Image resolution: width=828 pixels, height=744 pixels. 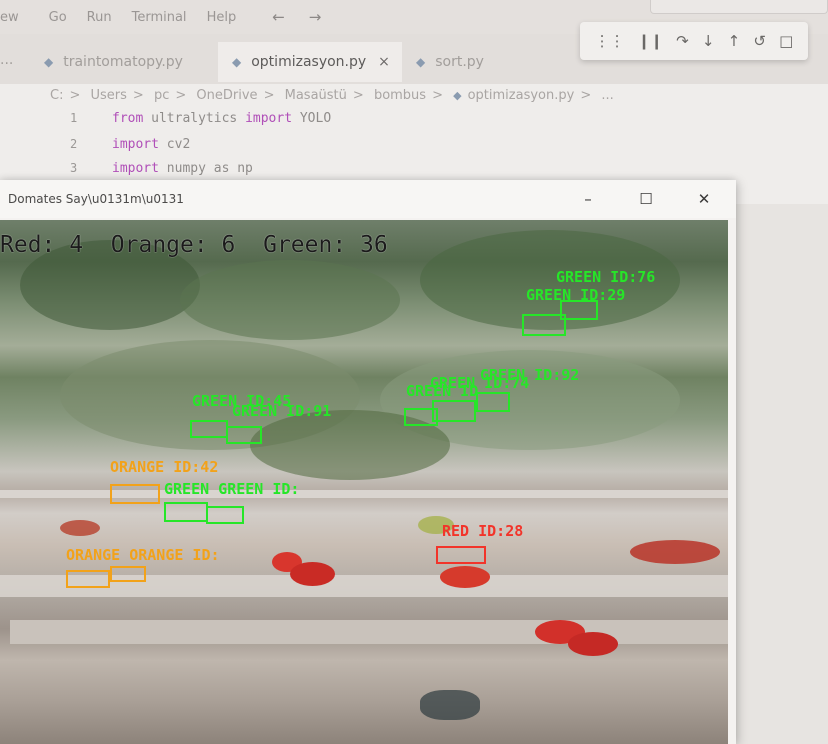 What do you see at coordinates (128, 118) in the screenshot?
I see `code-keyword: from` at bounding box center [128, 118].